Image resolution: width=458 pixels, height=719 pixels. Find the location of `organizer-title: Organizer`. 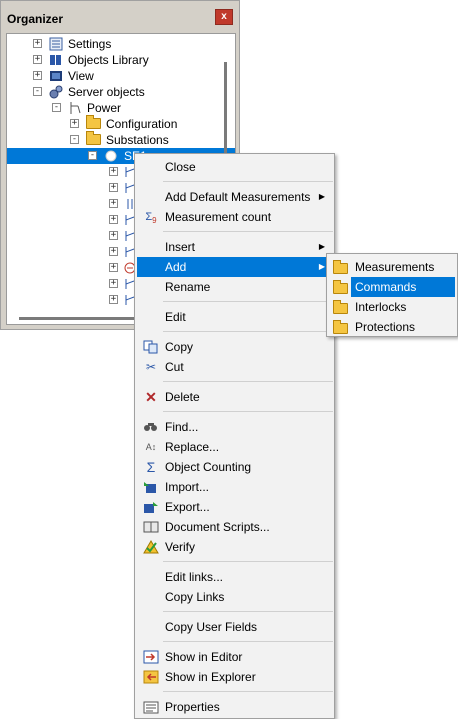

organizer-title: Organizer is located at coordinates (35, 19).